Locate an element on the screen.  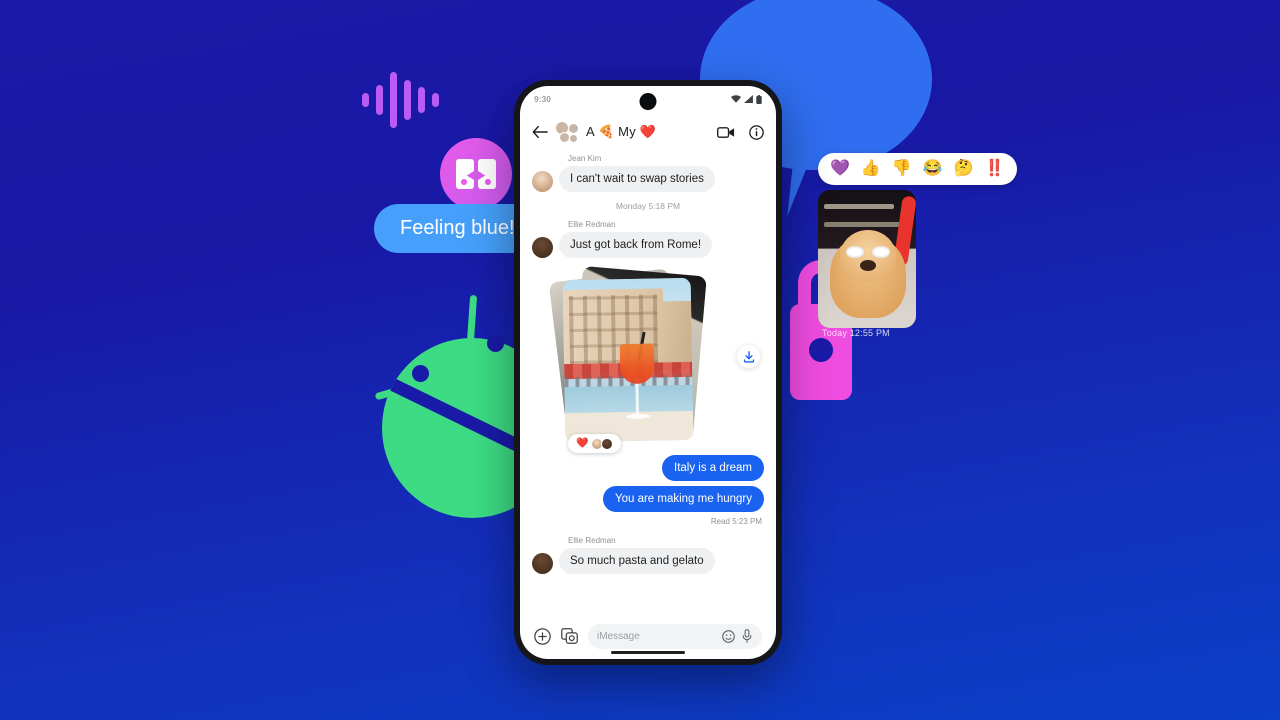
reaction-heart-icon: 💜 is located at coordinates (840, 169).